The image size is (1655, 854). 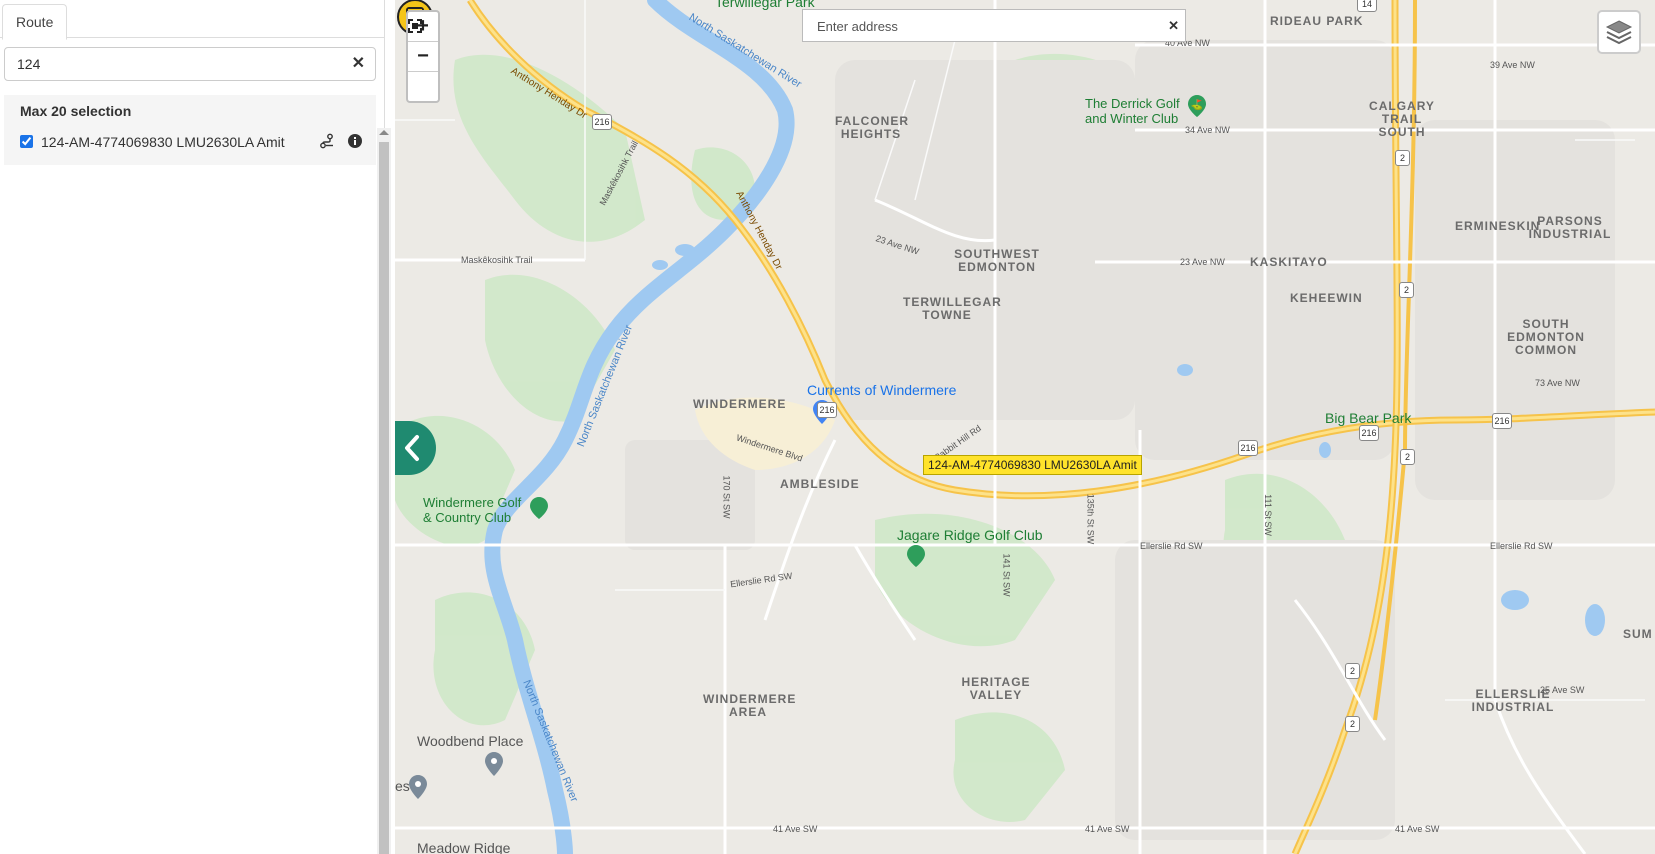 I want to click on area-heritage-valley: HERITAGE VALLEY, so click(x=996, y=688).